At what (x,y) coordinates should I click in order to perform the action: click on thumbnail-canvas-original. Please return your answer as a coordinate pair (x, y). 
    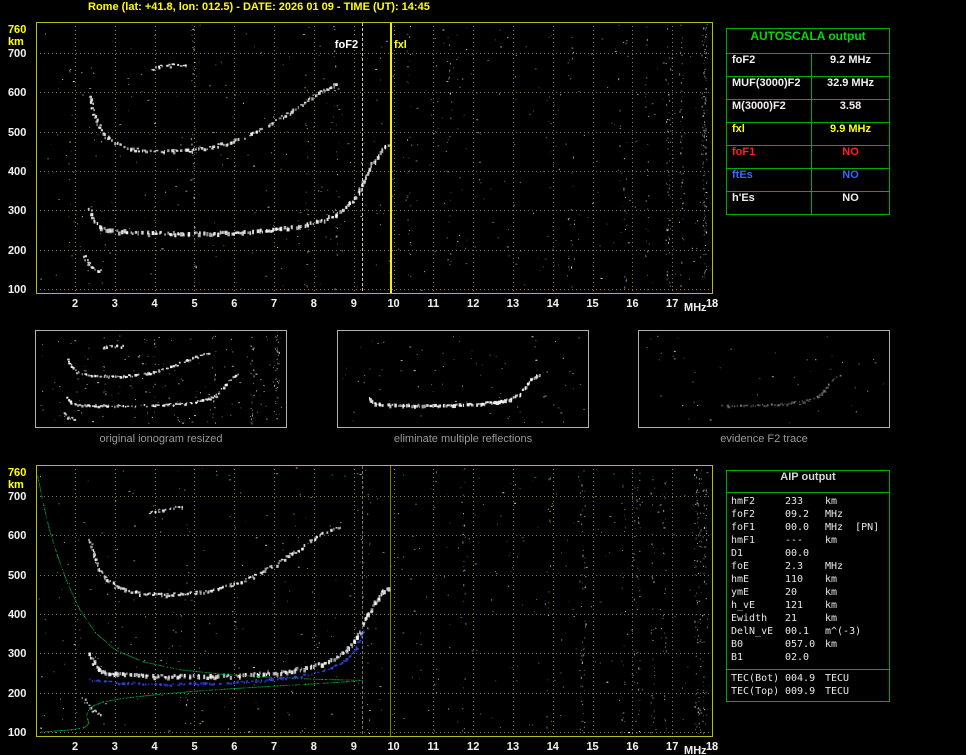
    Looking at the image, I should click on (161, 379).